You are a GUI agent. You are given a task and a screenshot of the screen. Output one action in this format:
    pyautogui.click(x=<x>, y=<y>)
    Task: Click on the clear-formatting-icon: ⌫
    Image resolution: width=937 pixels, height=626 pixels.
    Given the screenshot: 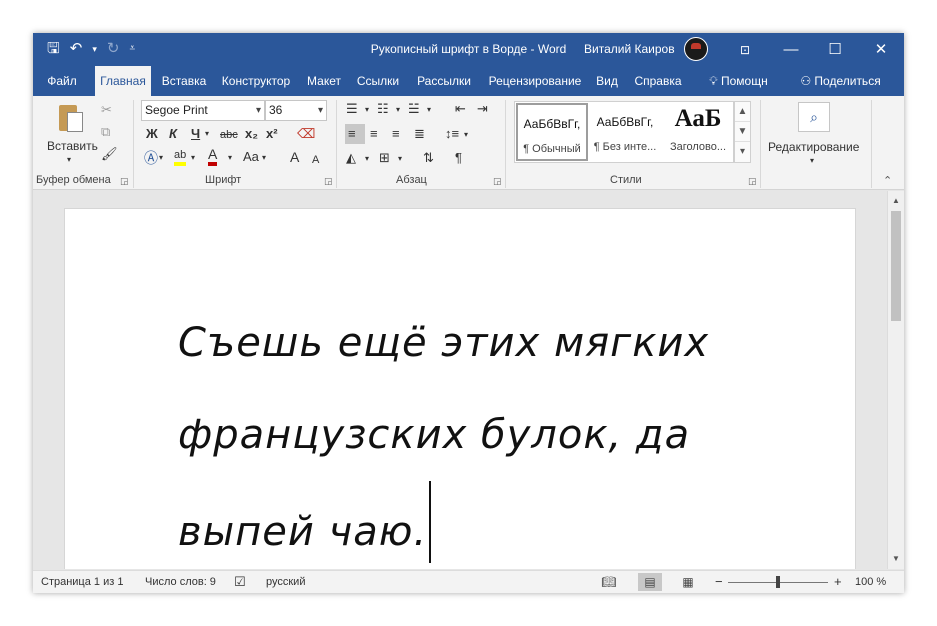 What is the action you would take?
    pyautogui.click(x=306, y=134)
    